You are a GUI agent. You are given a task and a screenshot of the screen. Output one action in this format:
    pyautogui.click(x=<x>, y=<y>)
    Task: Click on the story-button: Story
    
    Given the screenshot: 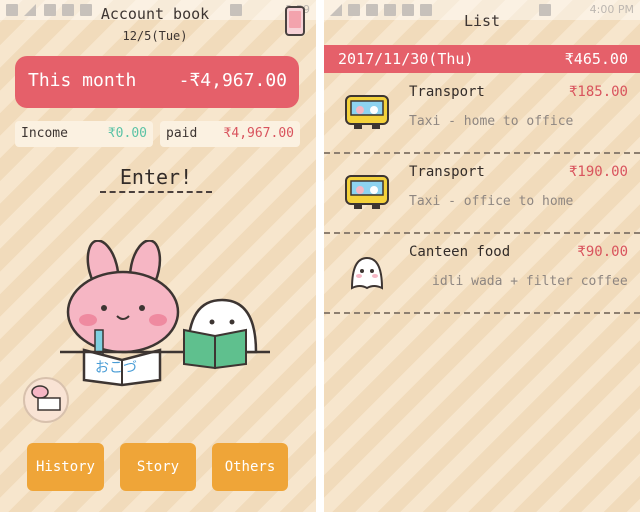 What is the action you would take?
    pyautogui.click(x=158, y=467)
    